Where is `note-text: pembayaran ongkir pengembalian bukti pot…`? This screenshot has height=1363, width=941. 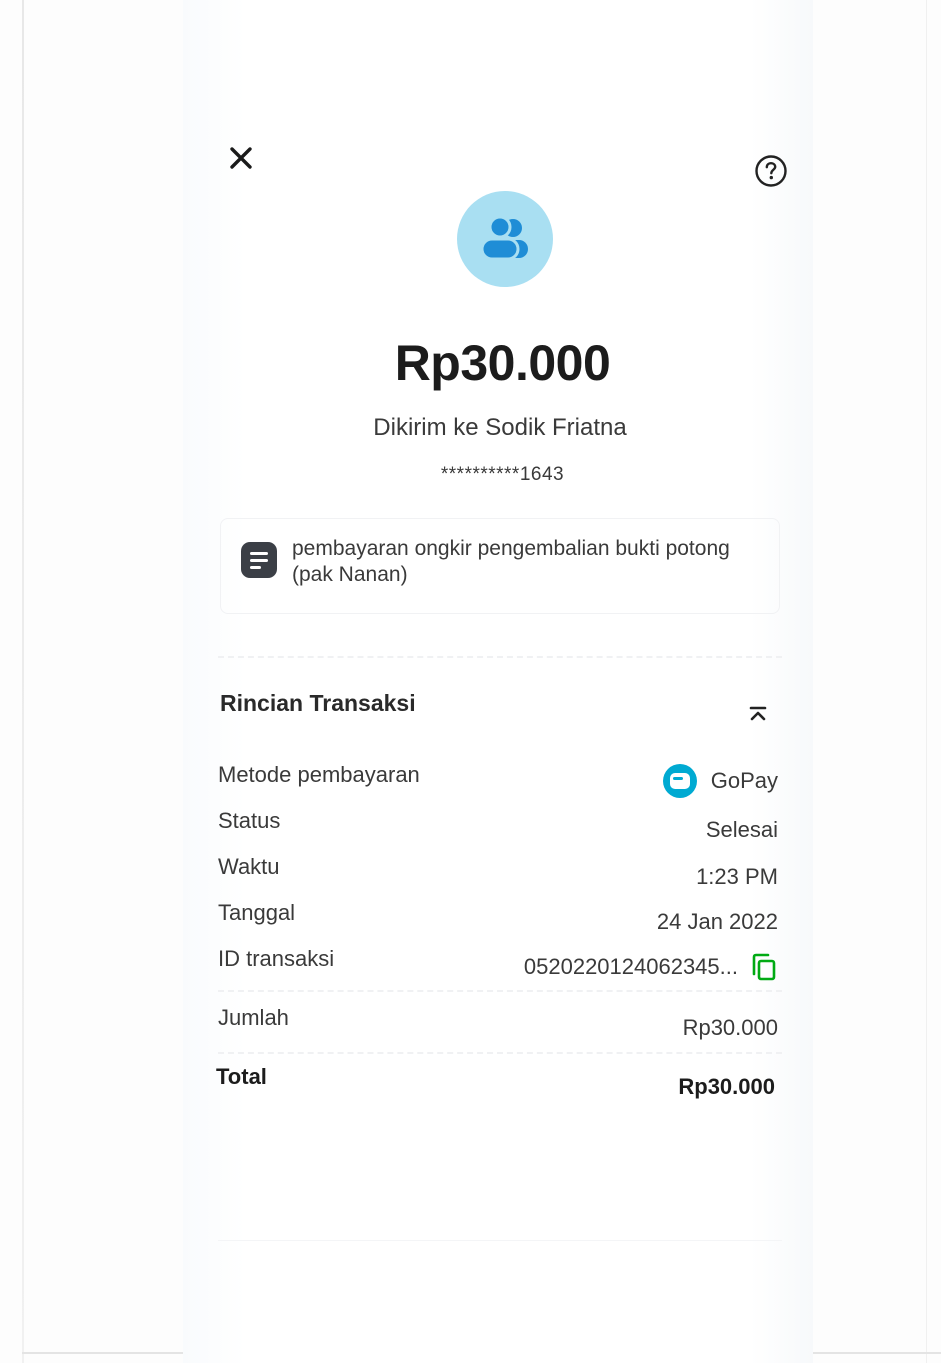
note-text: pembayaran ongkir pengembalian bukti pot… is located at coordinates (532, 562).